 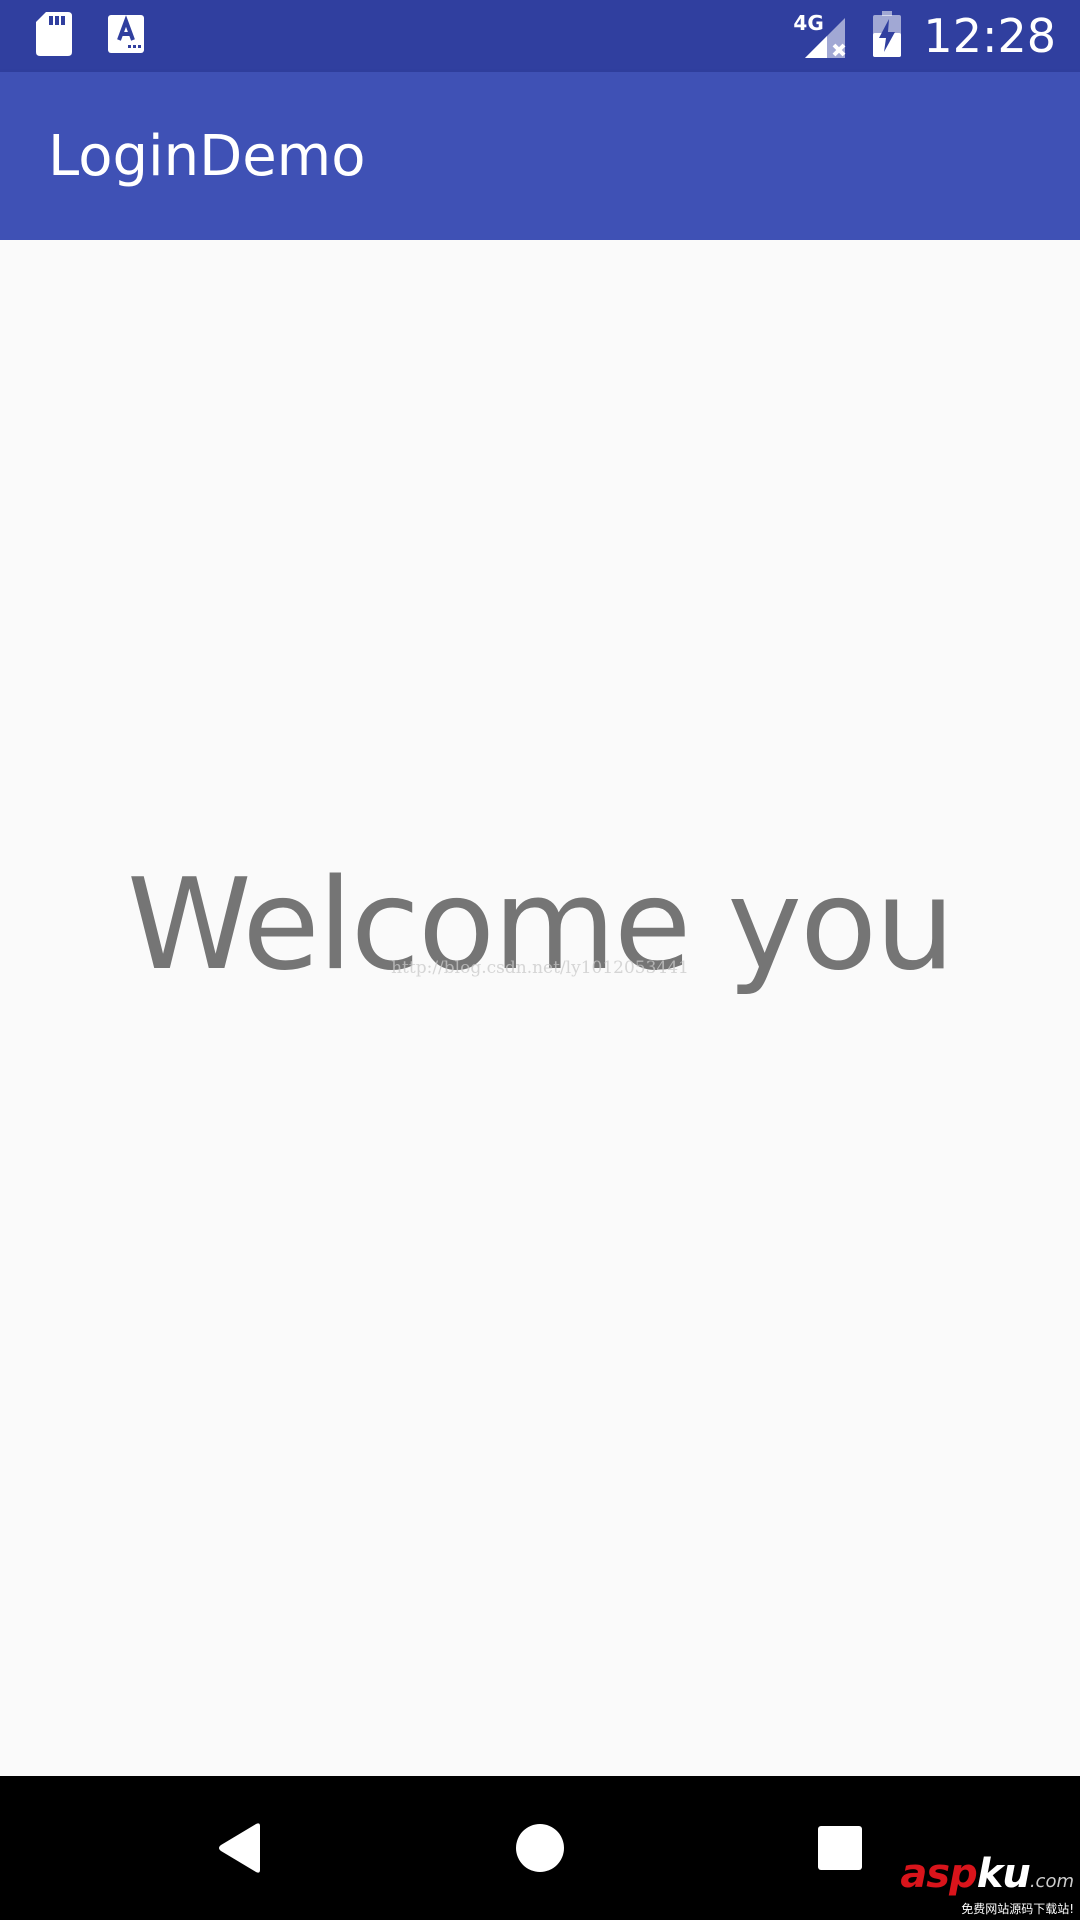 I want to click on system-icons: 4G 12:28, so click(x=924, y=36).